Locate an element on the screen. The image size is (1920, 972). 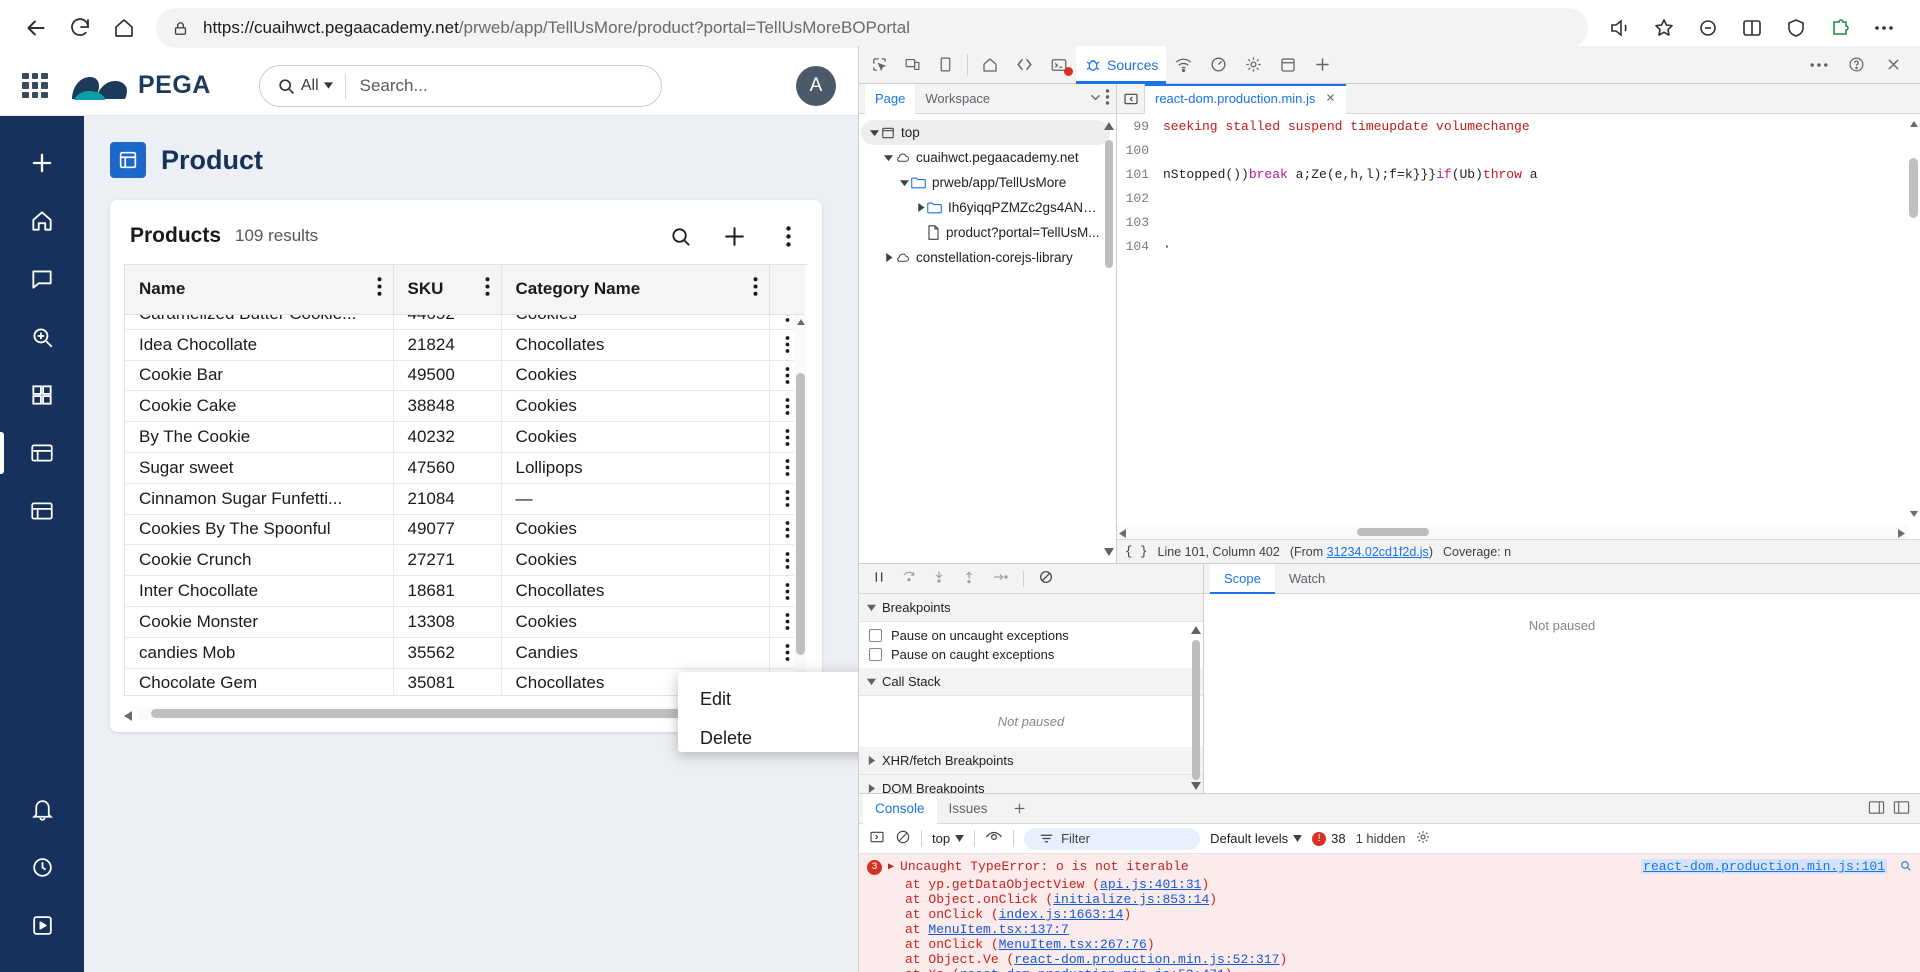
code-scroll-down-arrow is located at coordinates (1914, 513).